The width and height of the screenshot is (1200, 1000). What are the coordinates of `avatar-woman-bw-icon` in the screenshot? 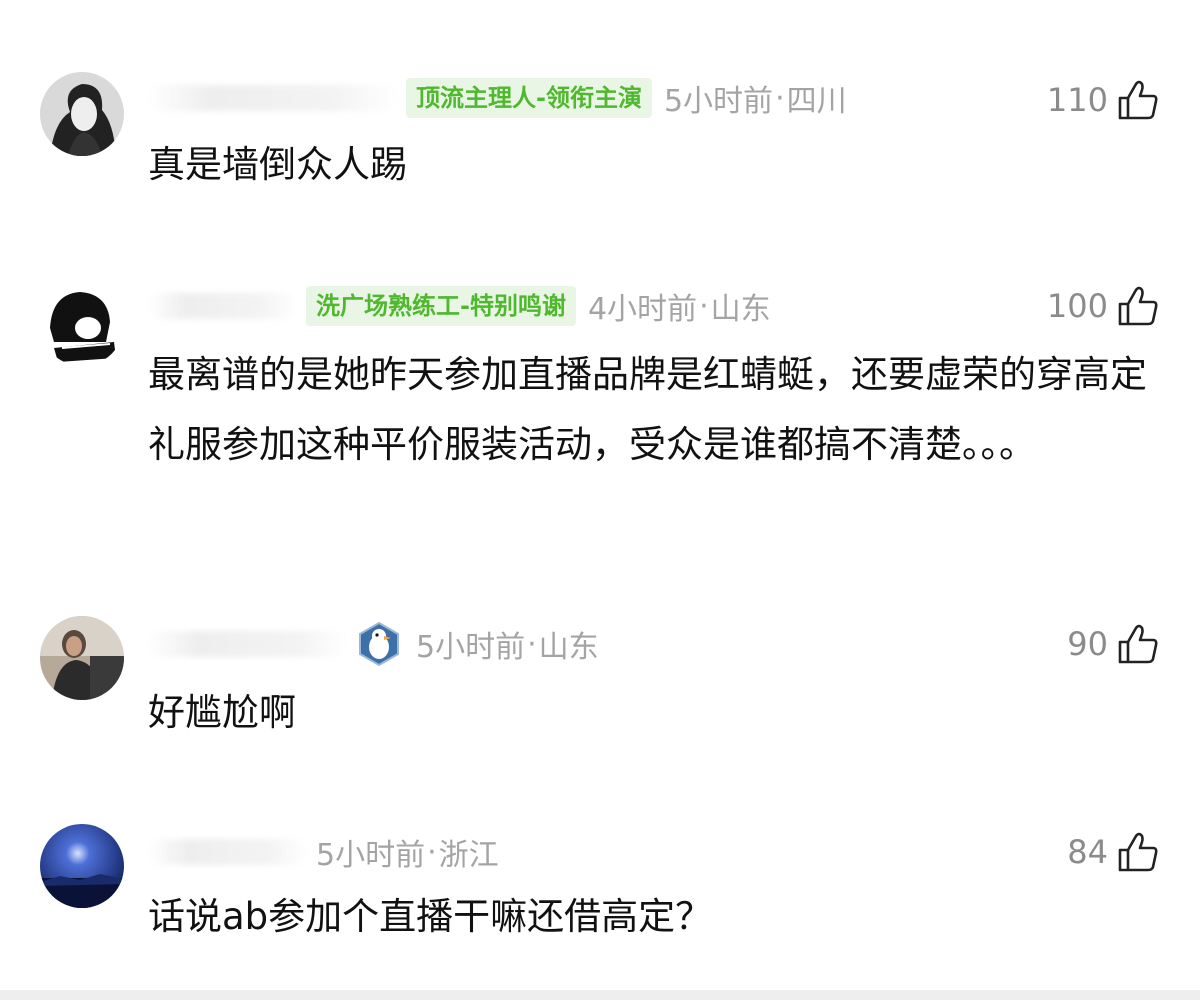 It's located at (82, 114).